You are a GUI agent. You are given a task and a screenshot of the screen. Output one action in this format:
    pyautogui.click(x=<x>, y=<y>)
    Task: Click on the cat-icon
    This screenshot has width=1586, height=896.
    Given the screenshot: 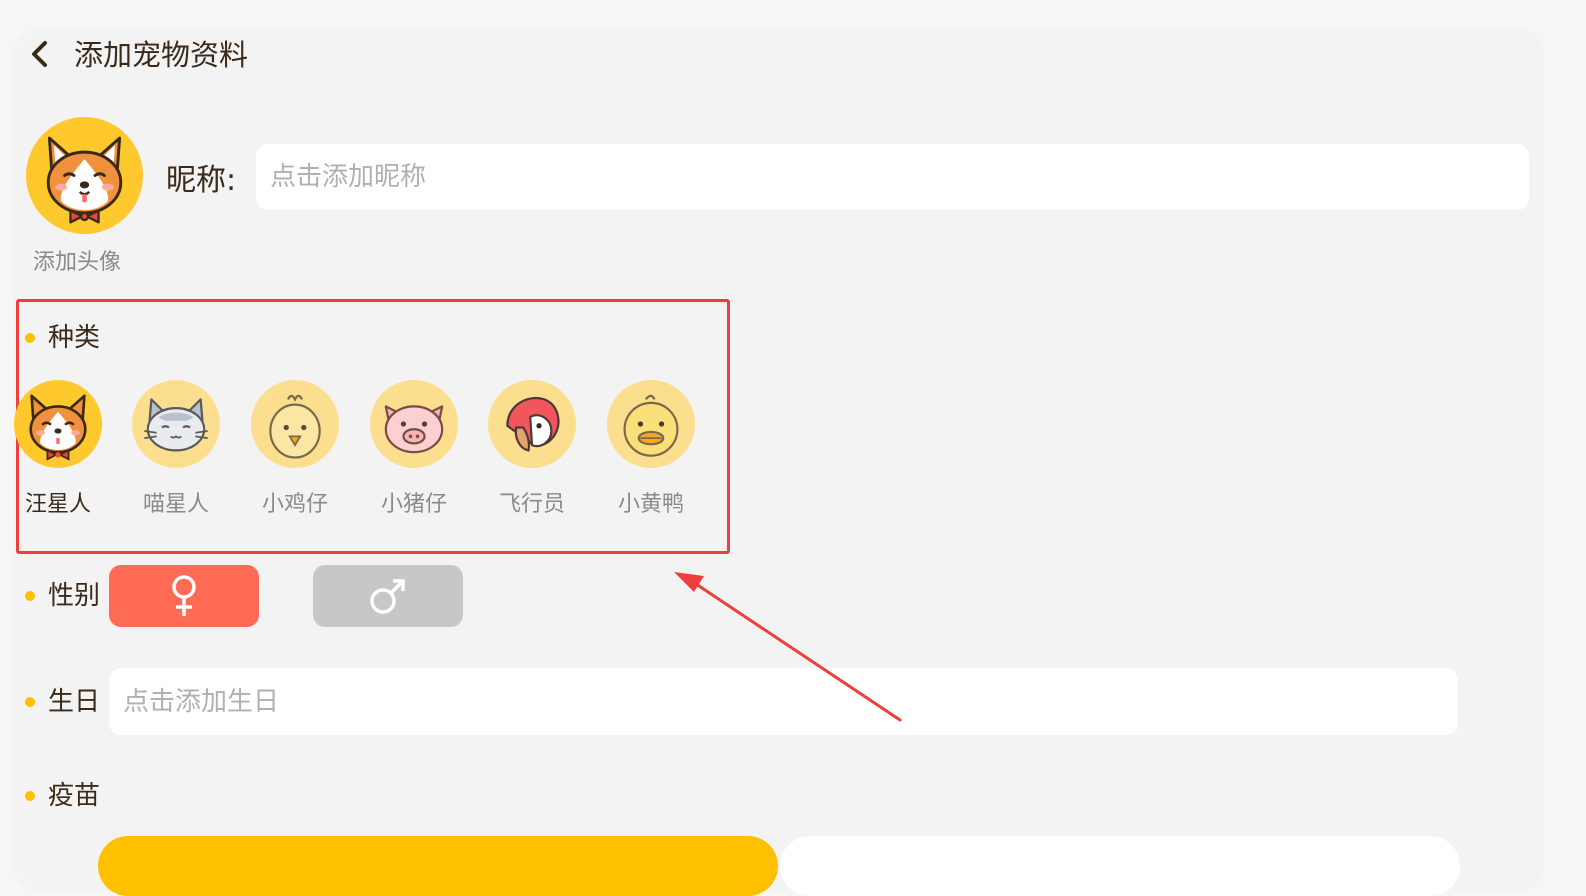 What is the action you would take?
    pyautogui.click(x=176, y=424)
    